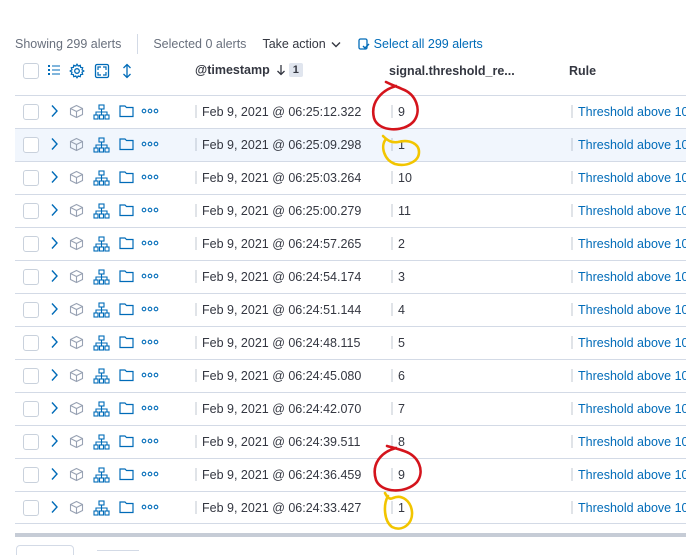 This screenshot has width=686, height=555. Describe the element at coordinates (350, 535) in the screenshot. I see `horizontal-scrollbar` at that location.